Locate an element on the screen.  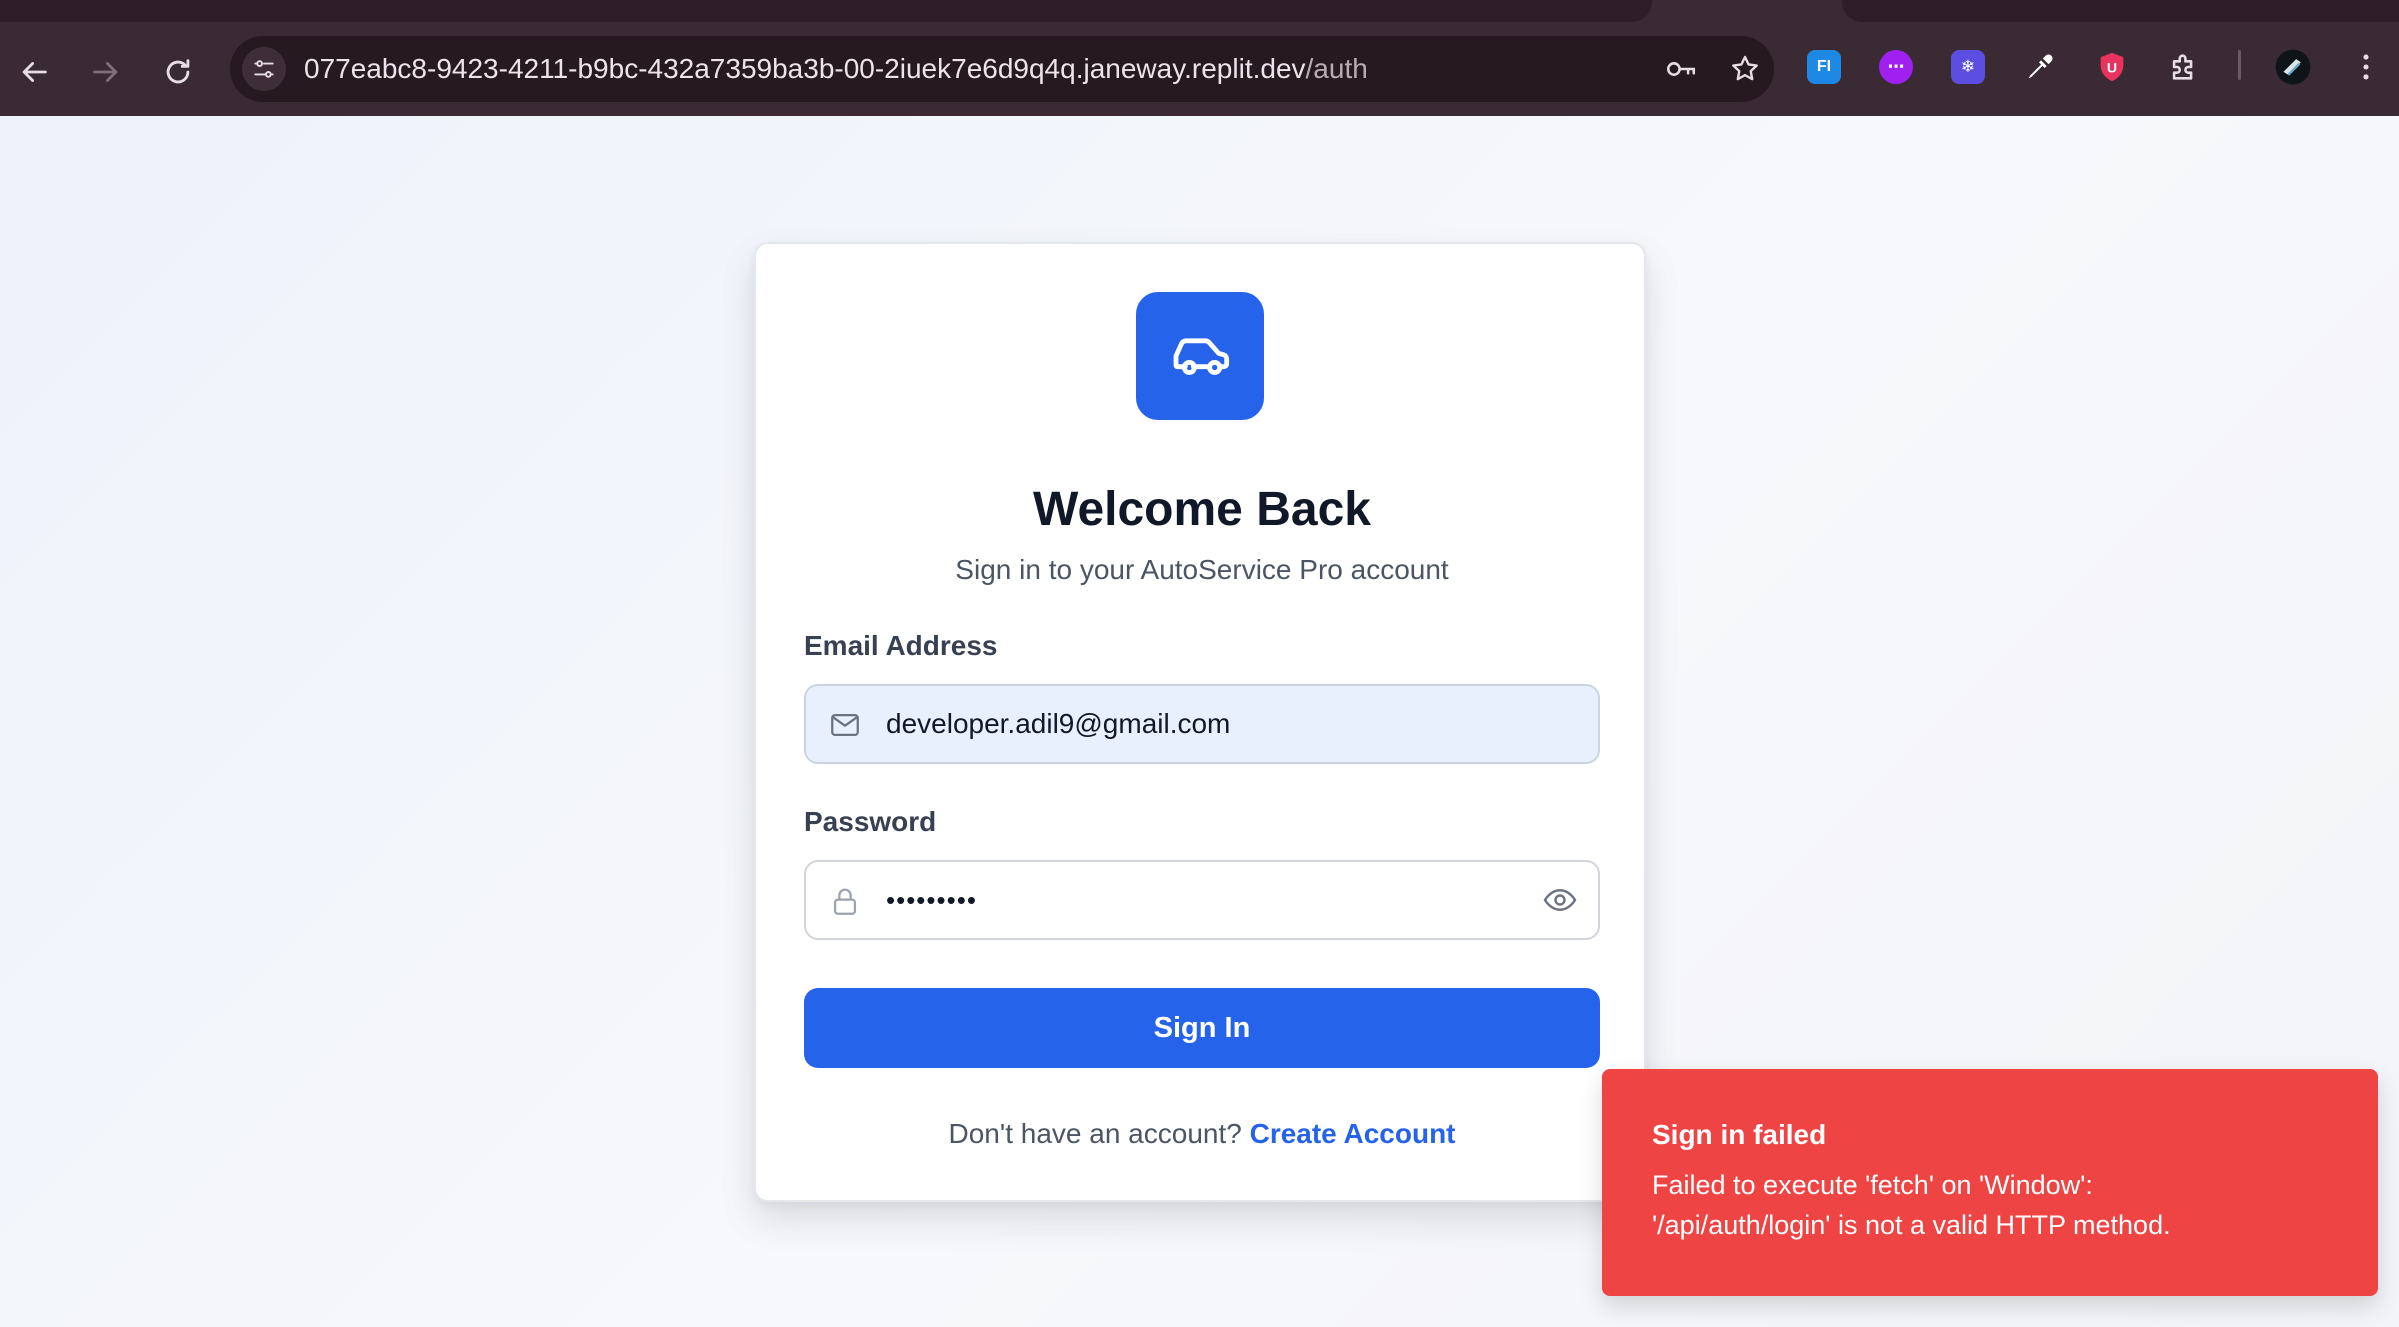
toast-title: Sign in failed is located at coordinates (1739, 1134).